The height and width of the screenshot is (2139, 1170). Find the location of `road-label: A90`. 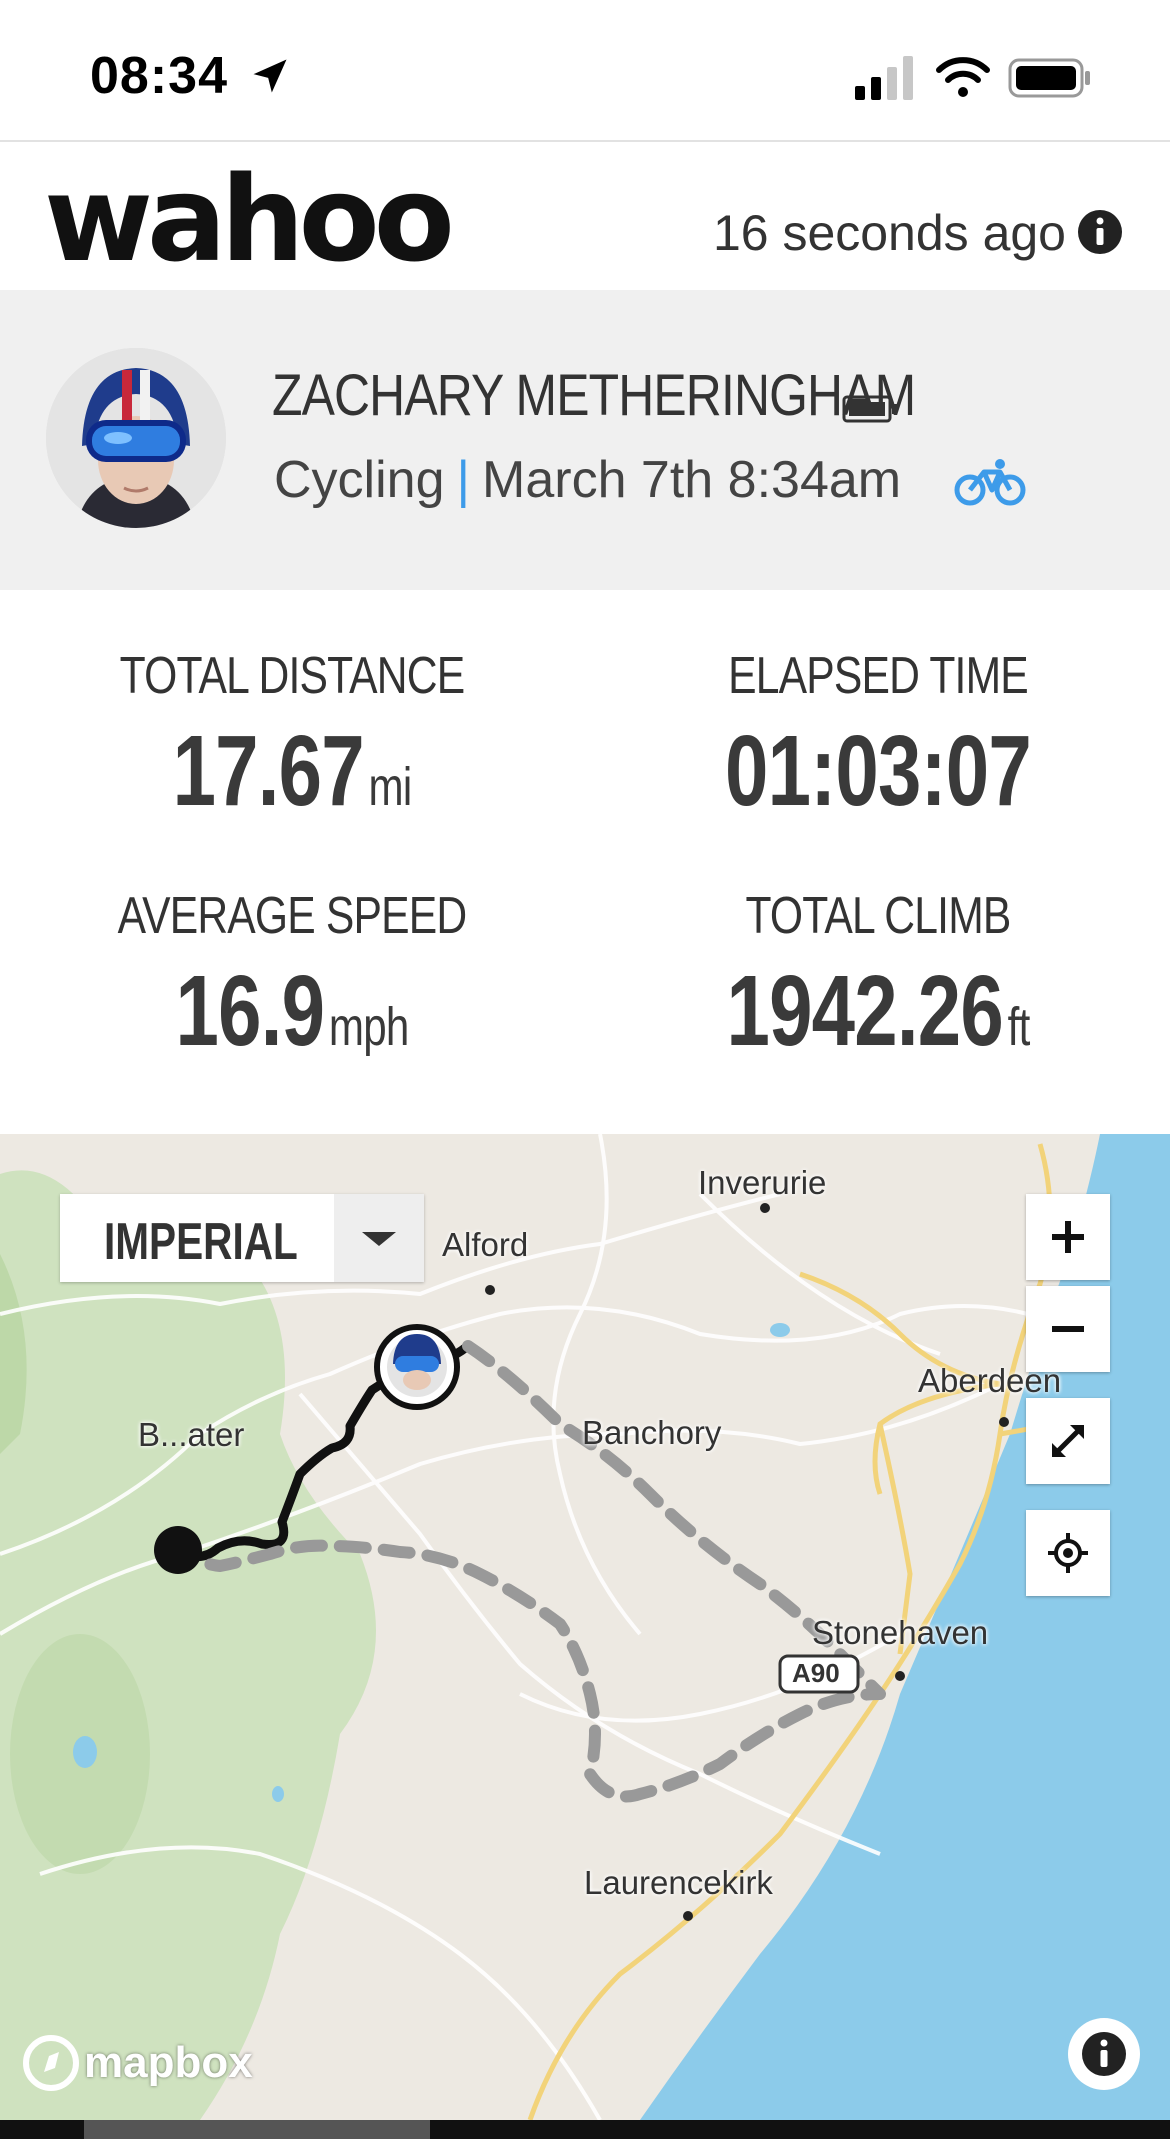

road-label: A90 is located at coordinates (816, 1673).